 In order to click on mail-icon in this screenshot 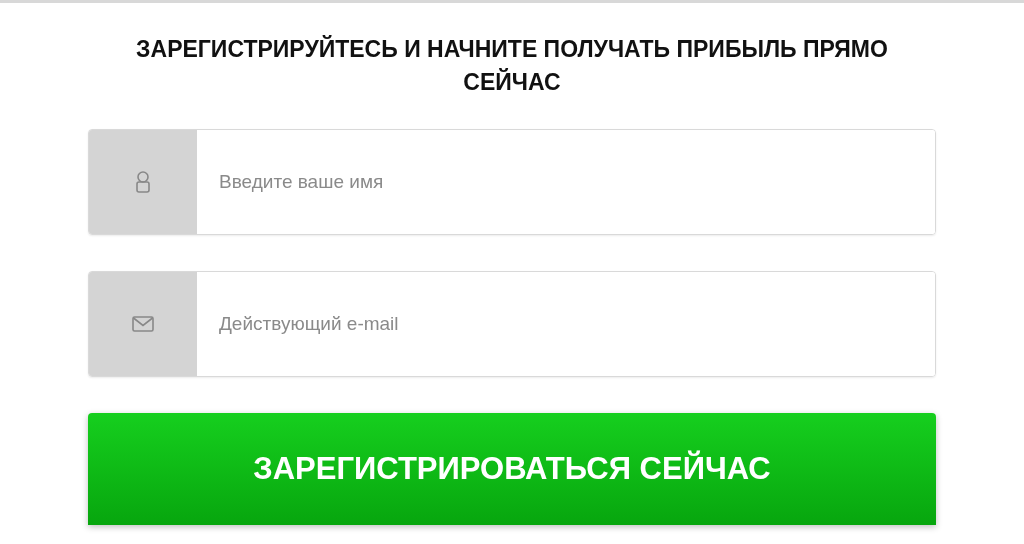, I will do `click(143, 324)`.